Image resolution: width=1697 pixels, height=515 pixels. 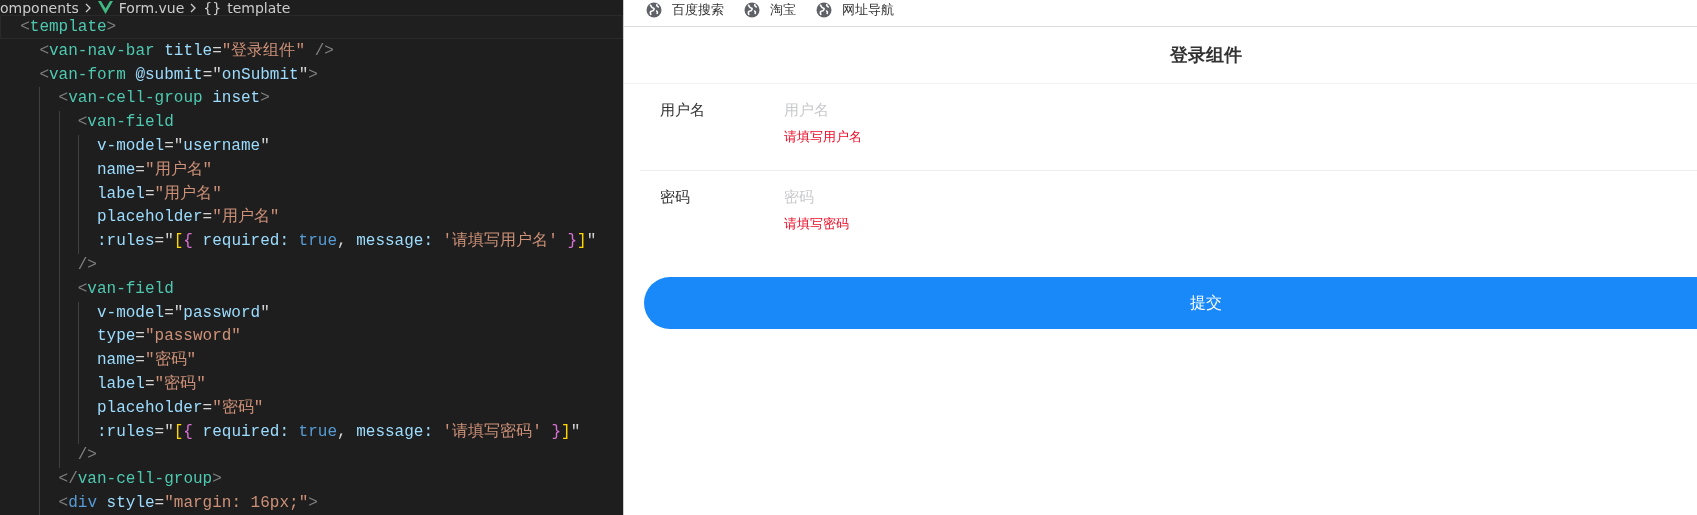 What do you see at coordinates (311, 217) in the screenshot?
I see `code-line: placeholder="用户名"` at bounding box center [311, 217].